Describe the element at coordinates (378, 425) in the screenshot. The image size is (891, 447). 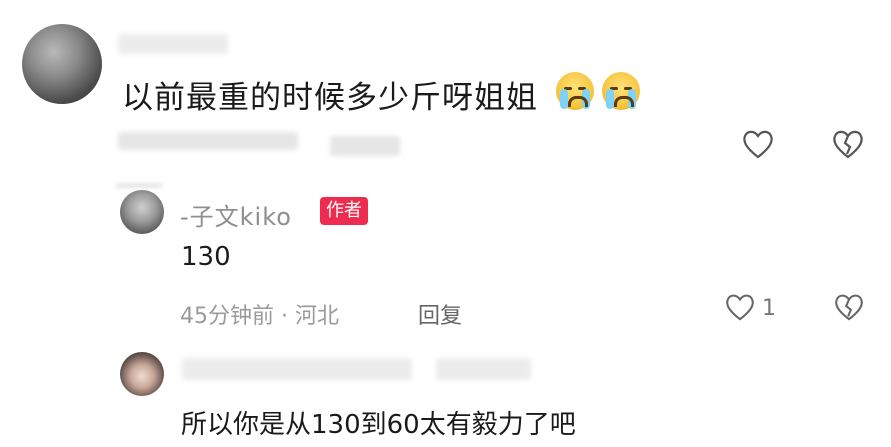
I see `comment2-text: 所以你是从130到60太有毅力了吧` at that location.